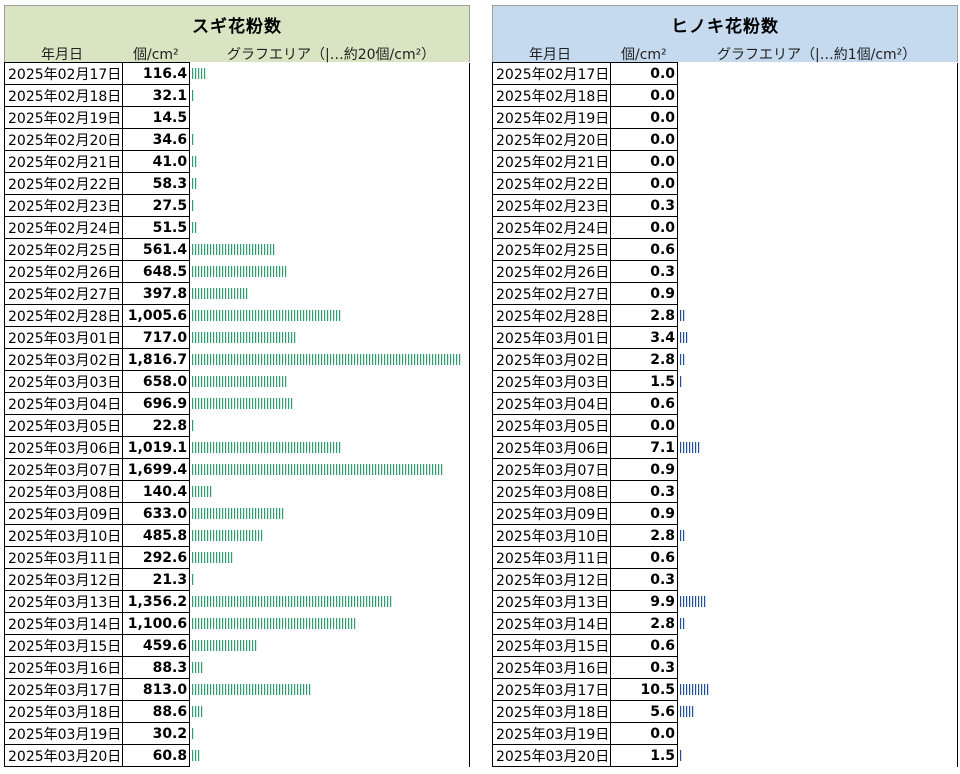 The height and width of the screenshot is (774, 960). I want to click on sugi-row: 2025年03月18日 88.6, so click(237, 711).